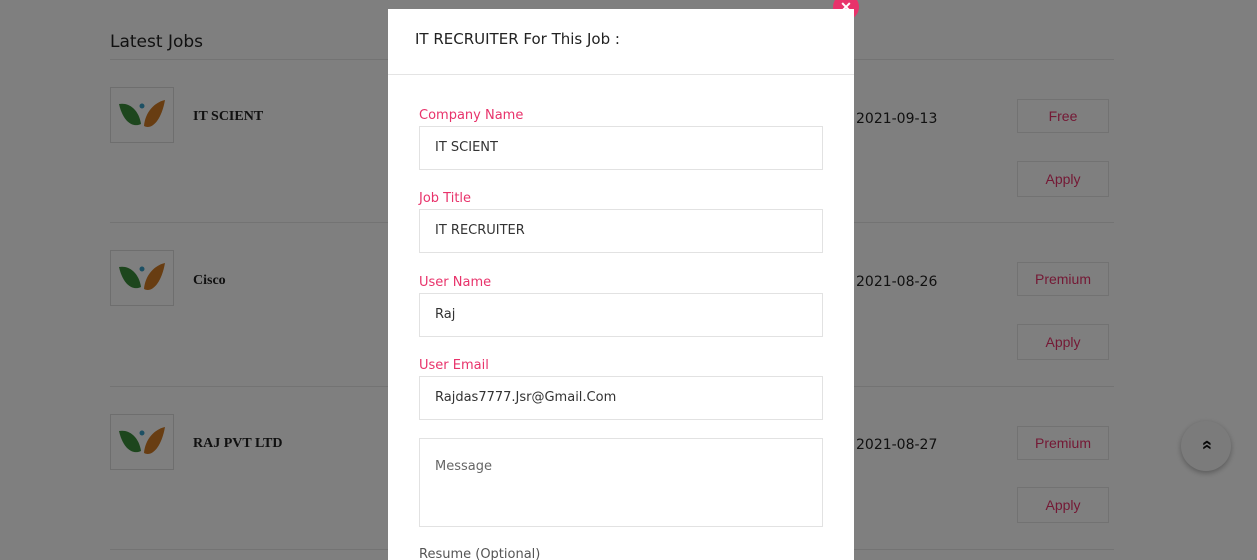 Image resolution: width=1257 pixels, height=560 pixels. What do you see at coordinates (517, 39) in the screenshot?
I see `modal-title: IT RECRUITER For This Job :` at bounding box center [517, 39].